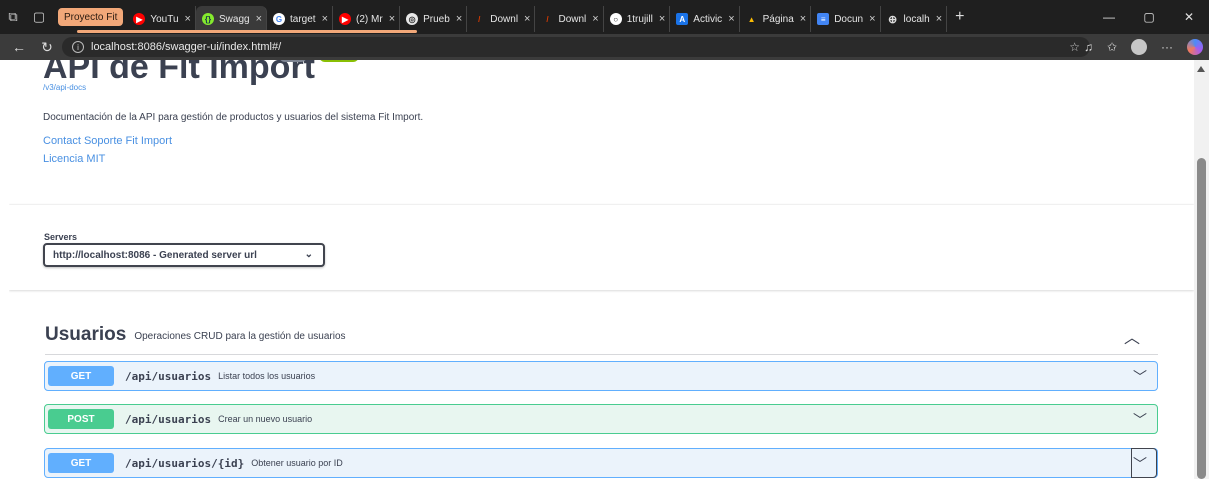  What do you see at coordinates (265, 419) in the screenshot?
I see `operation-summary: Crear un nuevo usuario` at bounding box center [265, 419].